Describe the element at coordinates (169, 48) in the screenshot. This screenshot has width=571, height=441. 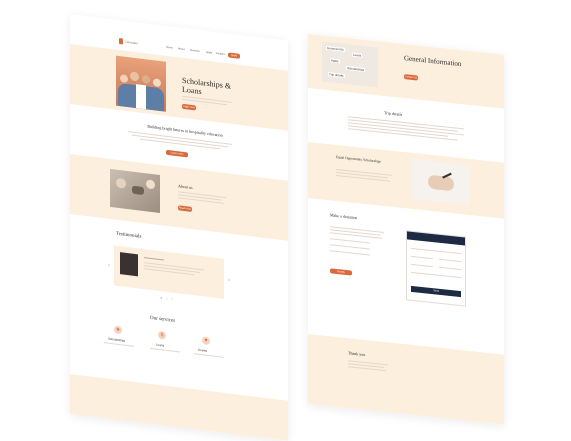
I see `nav-item-0: Home` at that location.